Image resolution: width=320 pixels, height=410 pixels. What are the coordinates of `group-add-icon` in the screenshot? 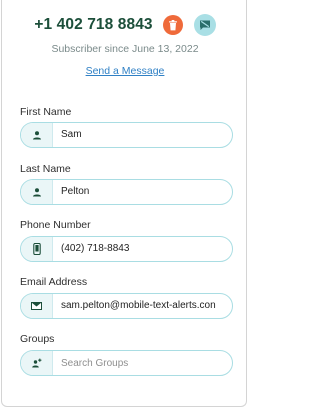 It's located at (36, 363).